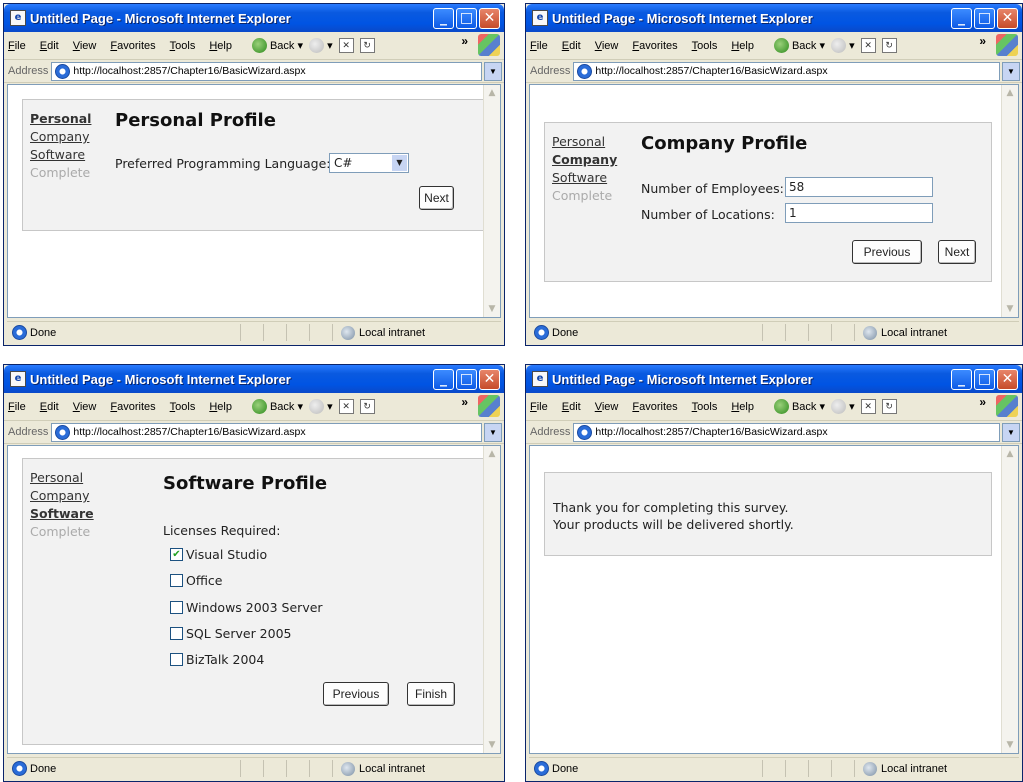 The height and width of the screenshot is (782, 1023). I want to click on license-sql-server: SQL Server 2005, so click(231, 633).